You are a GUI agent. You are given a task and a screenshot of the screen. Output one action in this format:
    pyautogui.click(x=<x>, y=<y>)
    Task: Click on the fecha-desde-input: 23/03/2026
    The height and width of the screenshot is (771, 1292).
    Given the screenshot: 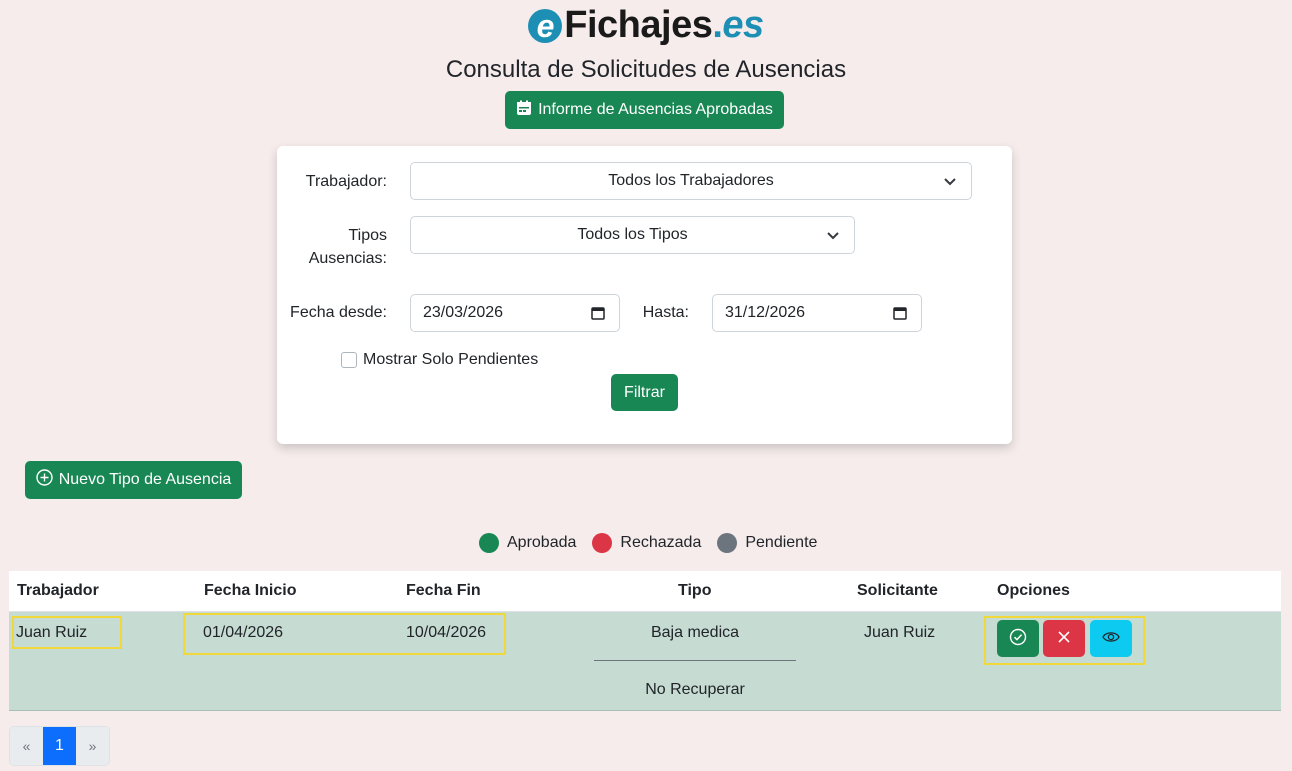 What is the action you would take?
    pyautogui.click(x=515, y=313)
    